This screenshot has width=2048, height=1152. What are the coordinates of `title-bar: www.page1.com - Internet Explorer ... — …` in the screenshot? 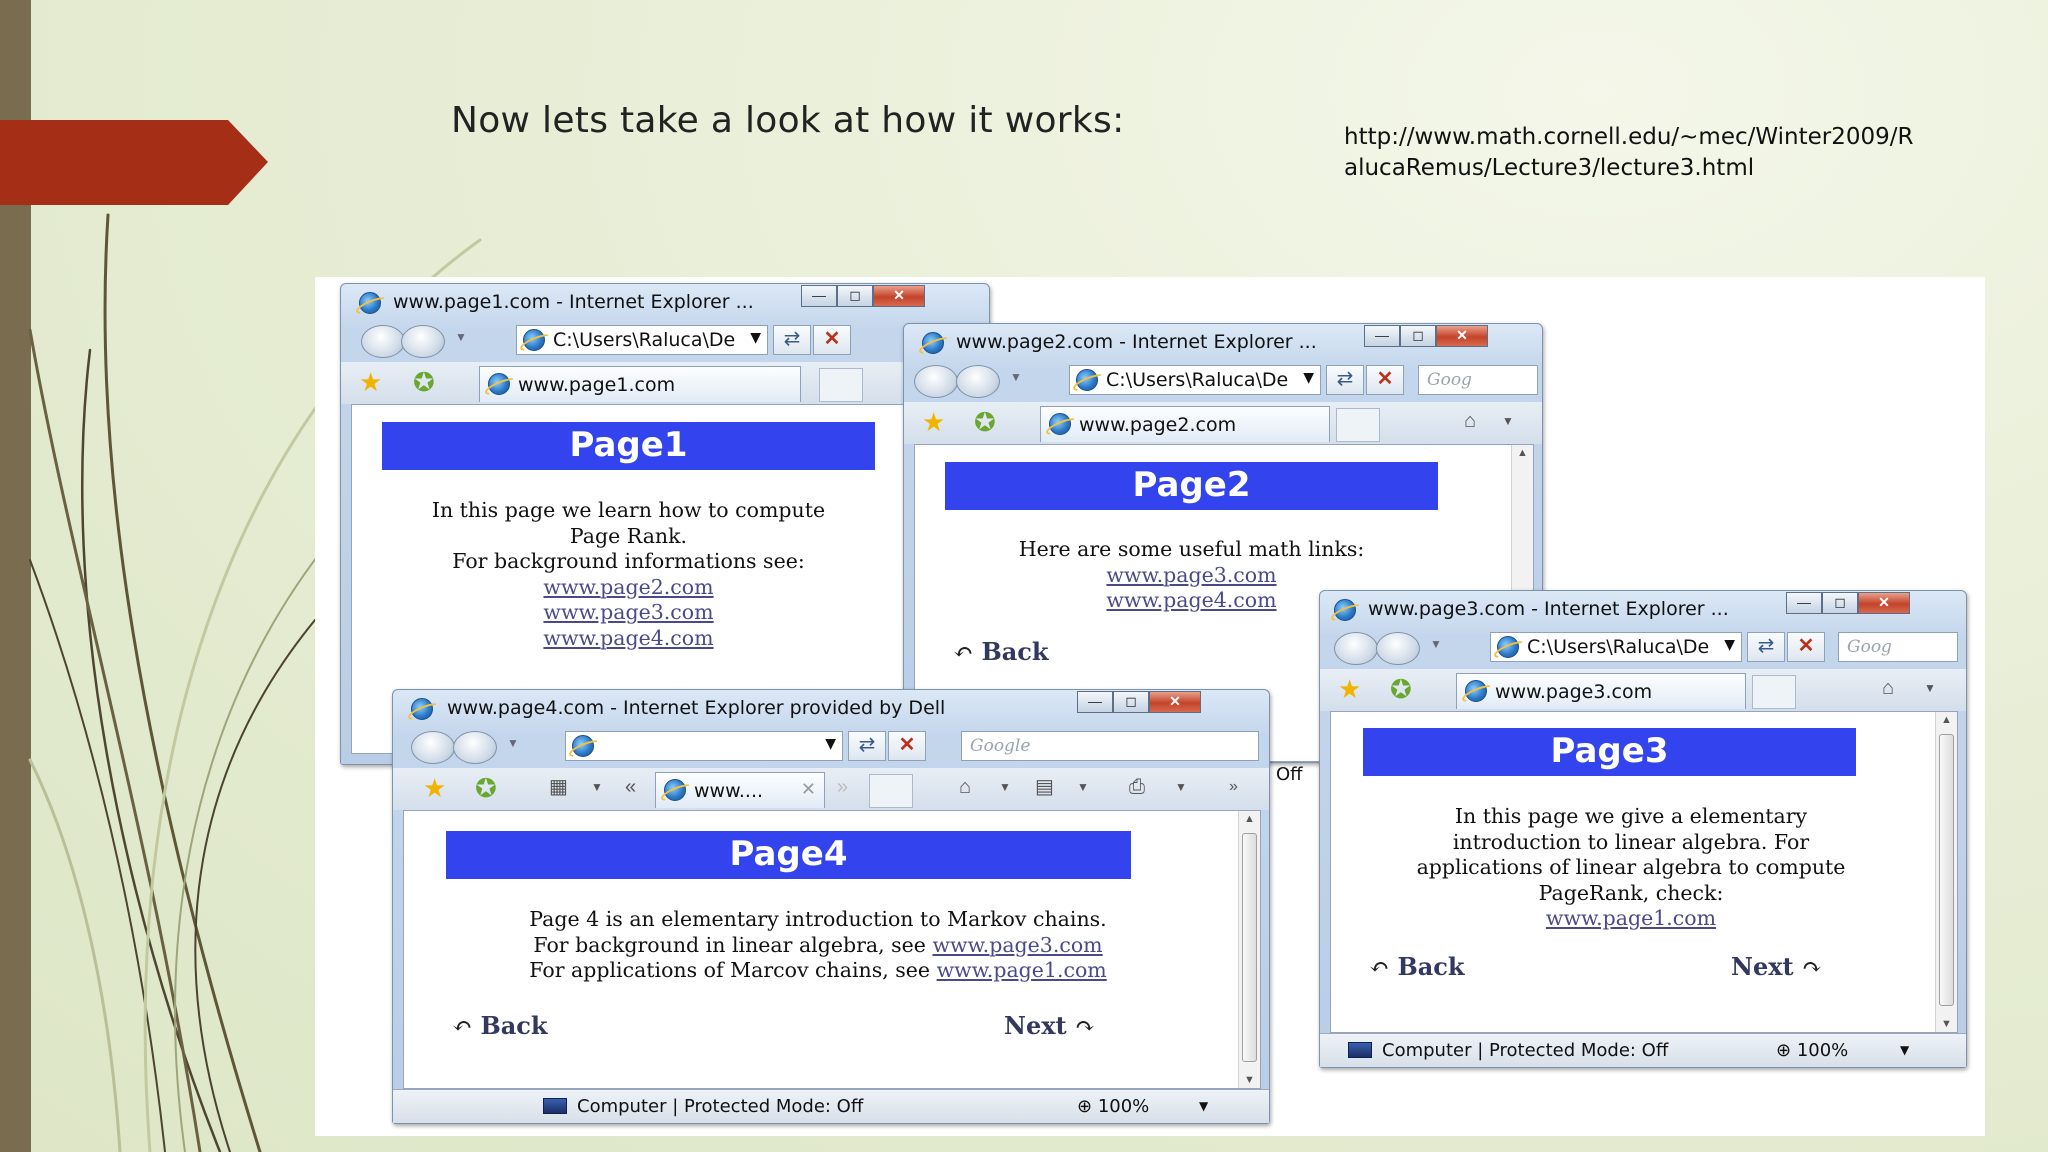 It's located at (665, 302).